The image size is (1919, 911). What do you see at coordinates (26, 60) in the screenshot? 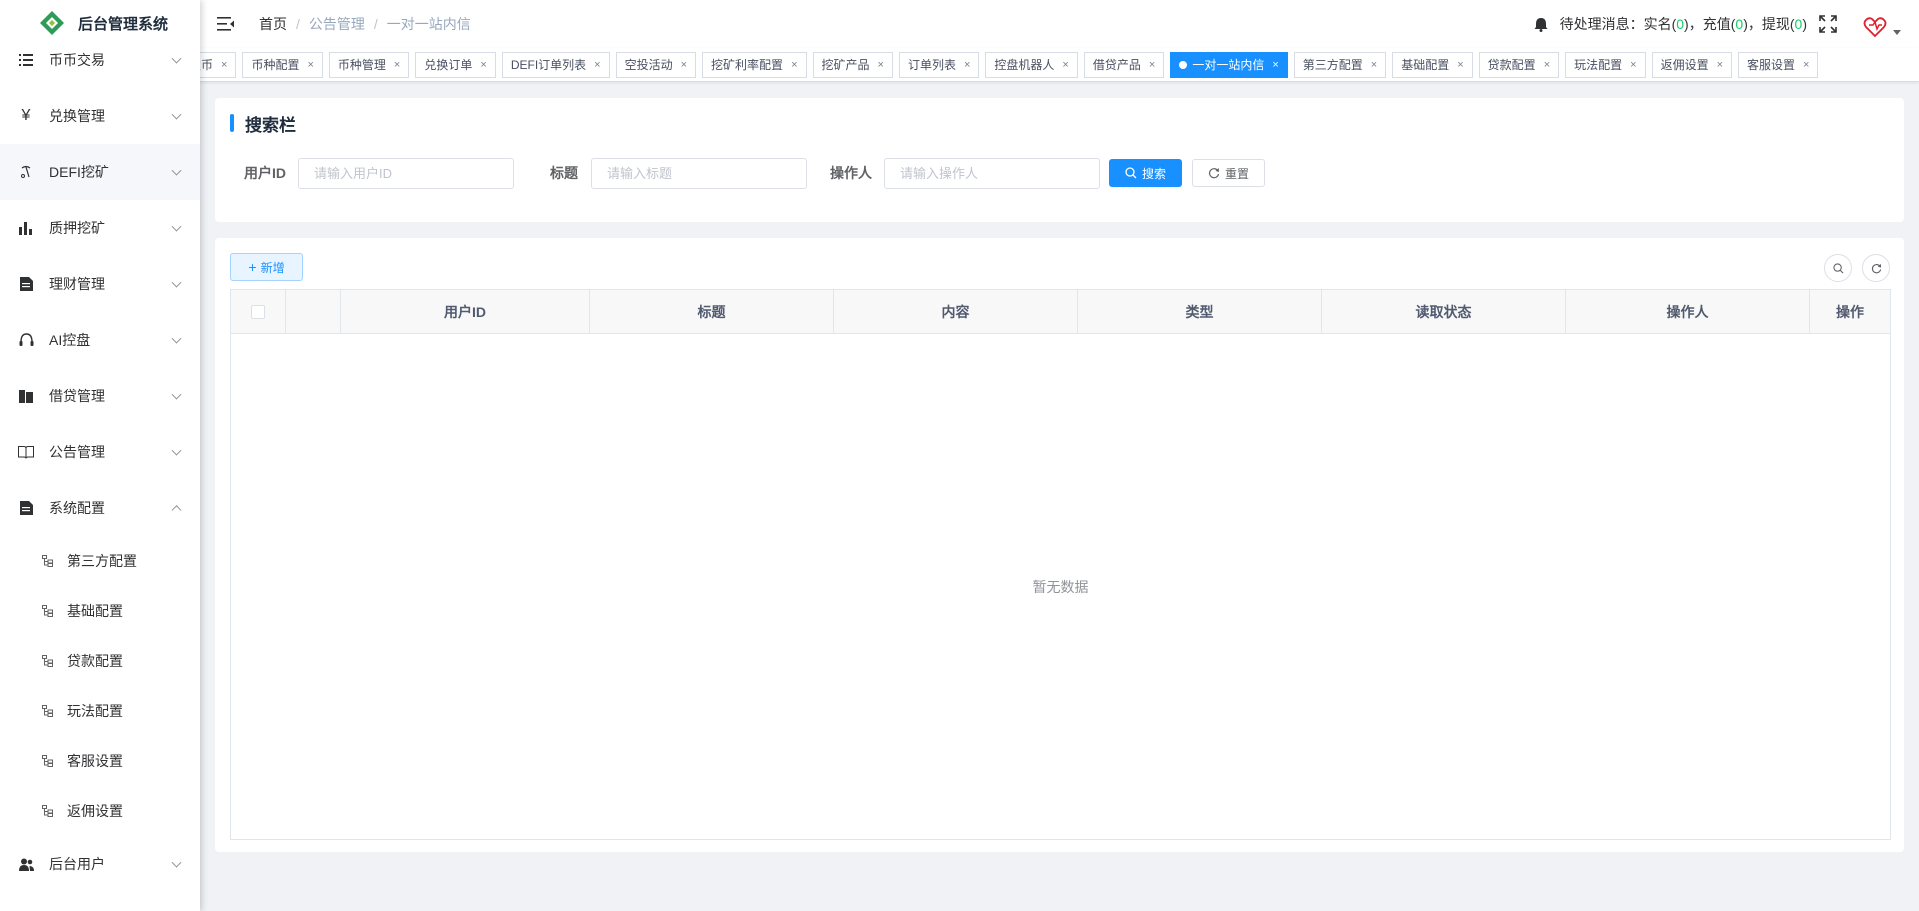
I see `list-icon` at bounding box center [26, 60].